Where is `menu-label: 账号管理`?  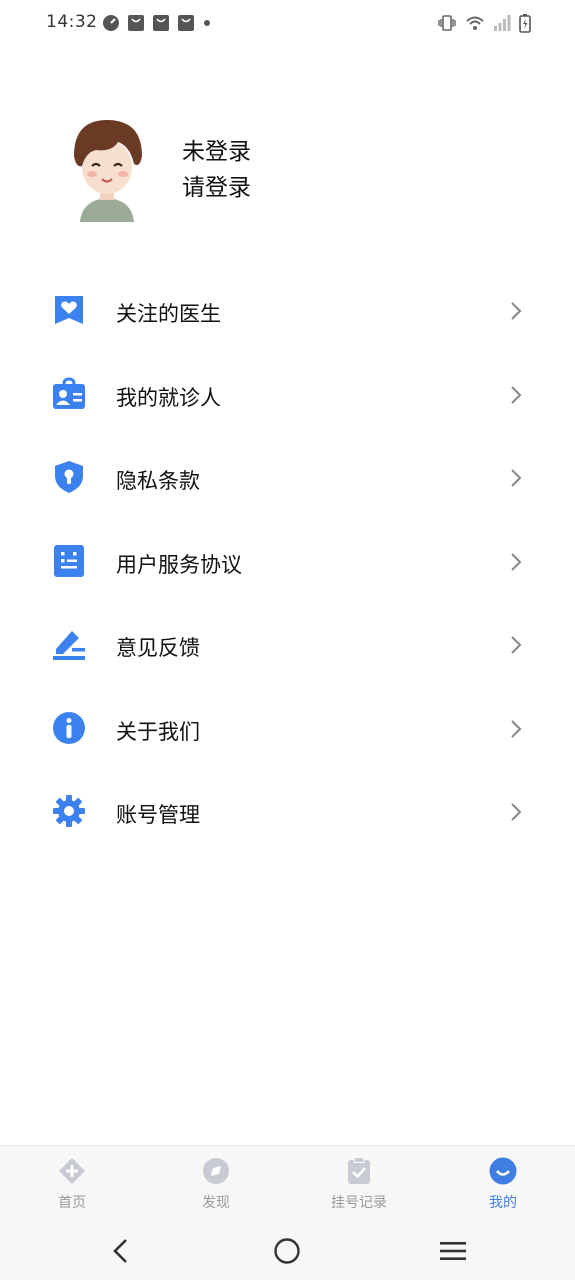
menu-label: 账号管理 is located at coordinates (158, 815).